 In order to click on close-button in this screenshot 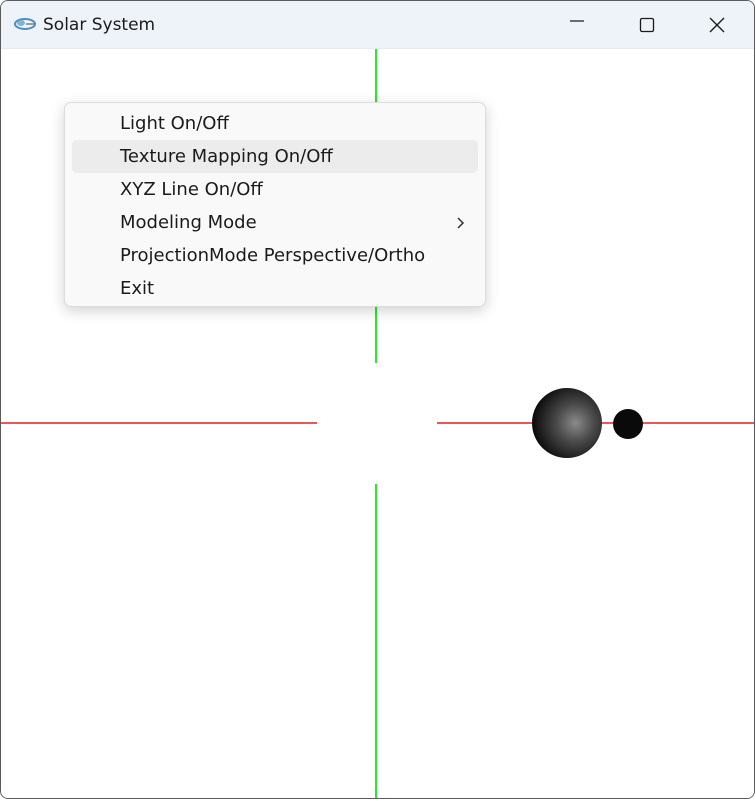, I will do `click(717, 24)`.